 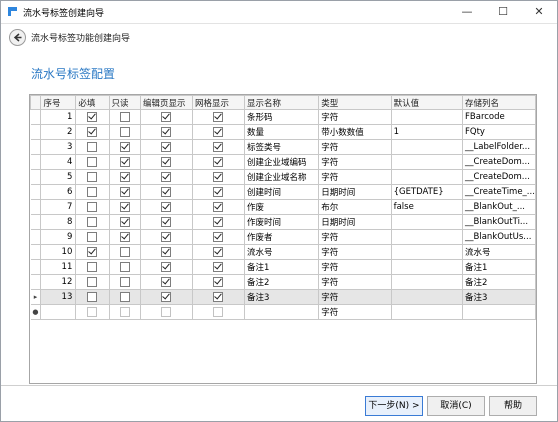 What do you see at coordinates (124, 102) in the screenshot?
I see `col-header-readonly: 只读` at bounding box center [124, 102].